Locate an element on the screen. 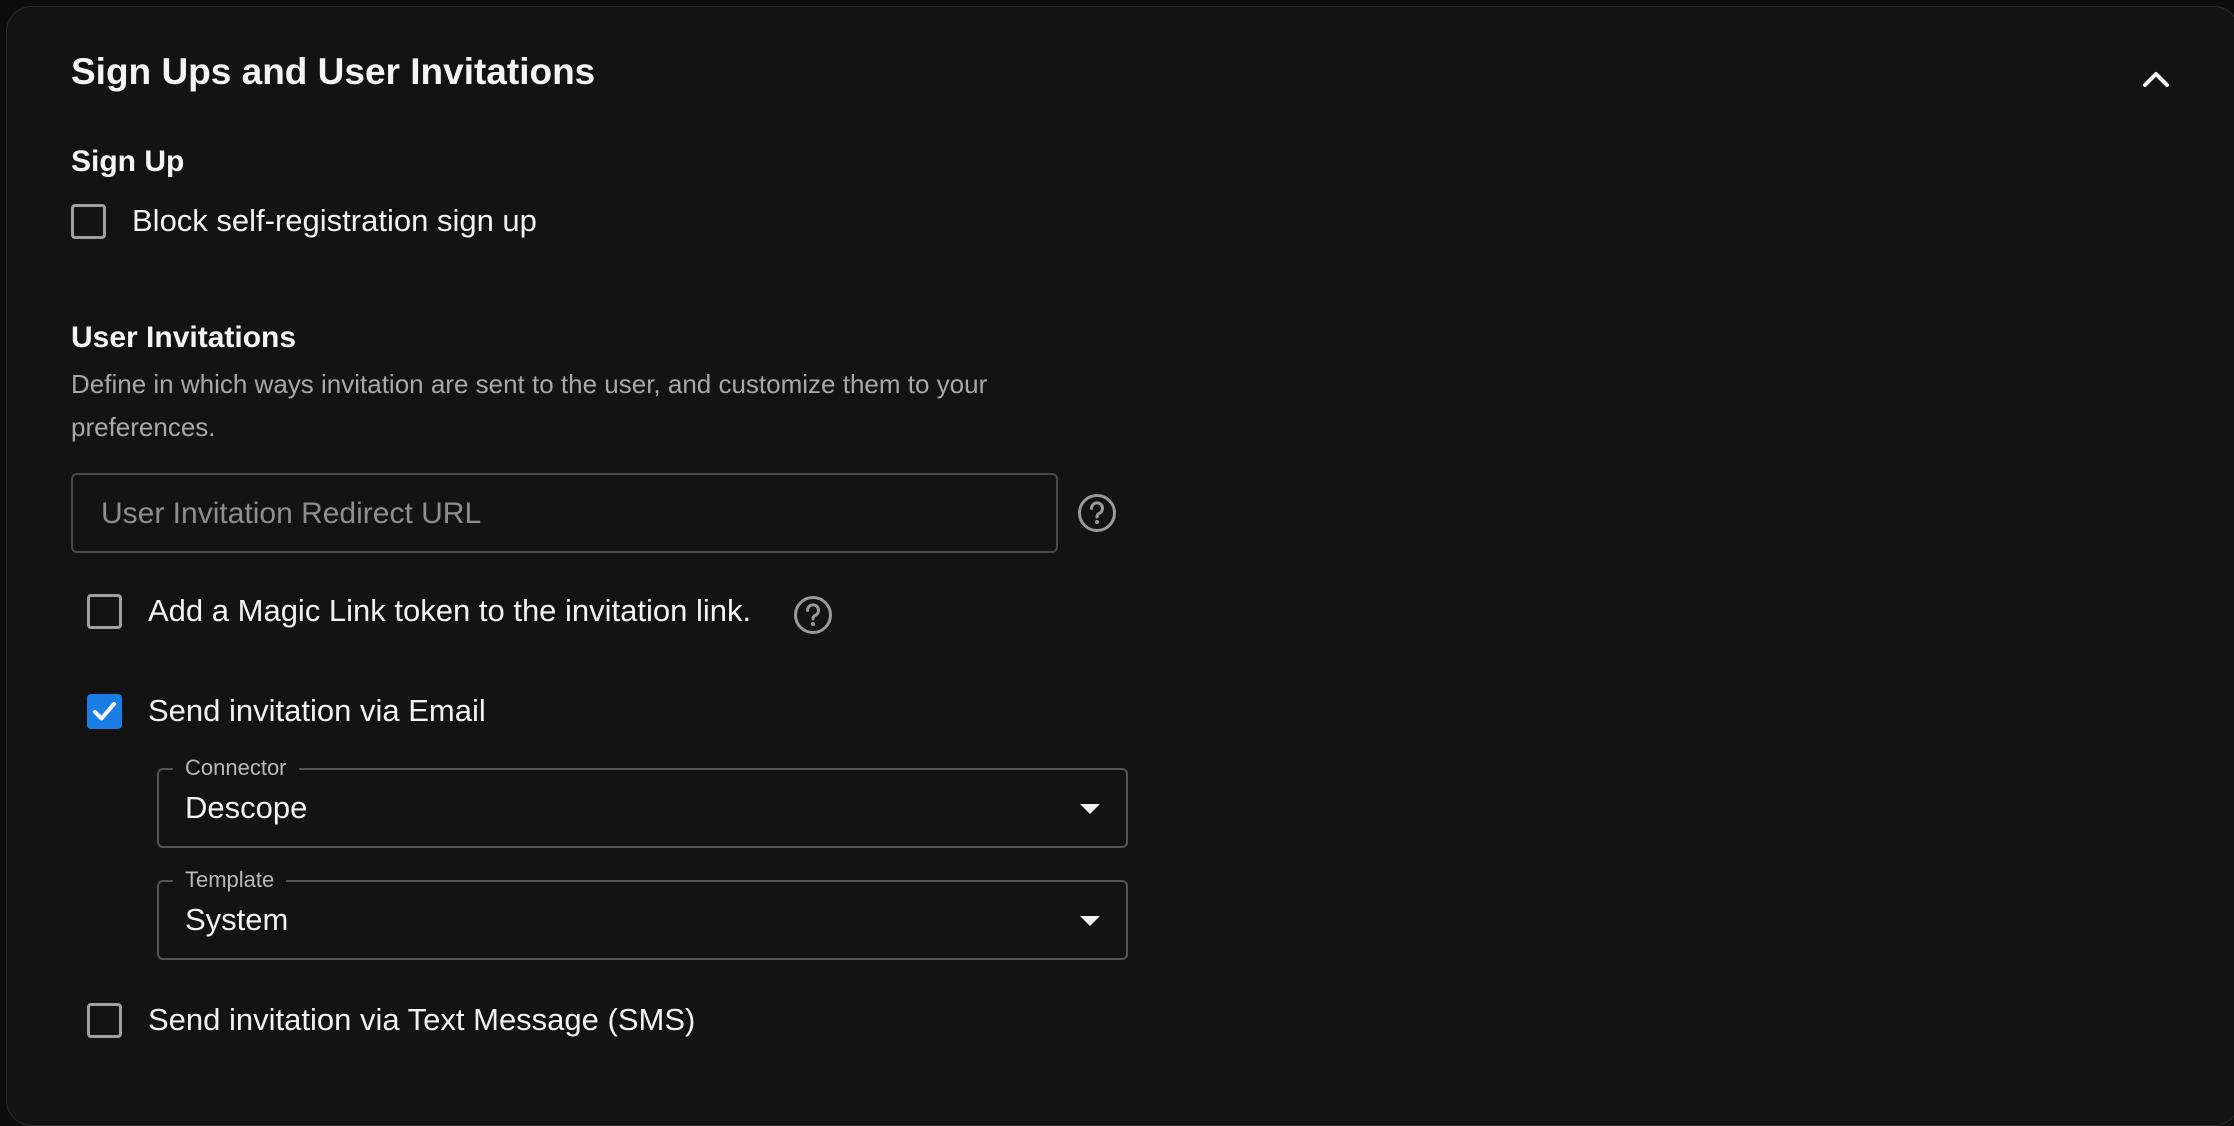  template-value: System is located at coordinates (237, 919).